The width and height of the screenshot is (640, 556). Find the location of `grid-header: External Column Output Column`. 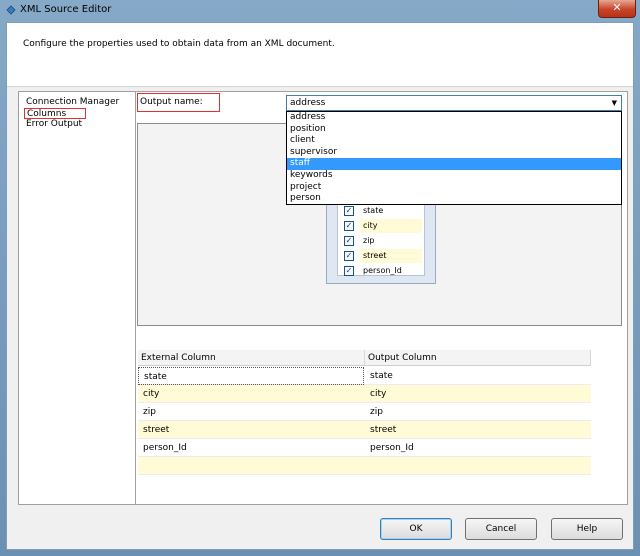

grid-header: External Column Output Column is located at coordinates (364, 358).